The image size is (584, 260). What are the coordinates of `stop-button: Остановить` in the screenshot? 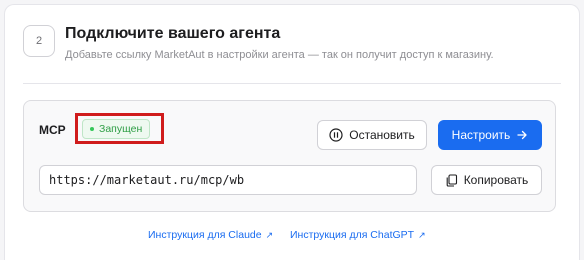 It's located at (372, 135).